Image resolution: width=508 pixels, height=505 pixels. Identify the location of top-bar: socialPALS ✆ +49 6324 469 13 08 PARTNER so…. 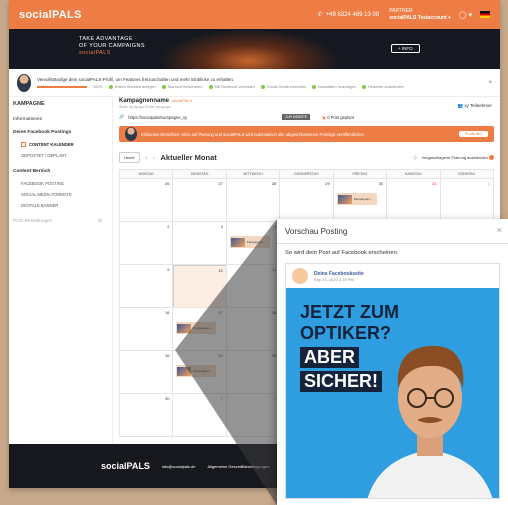
(254, 14).